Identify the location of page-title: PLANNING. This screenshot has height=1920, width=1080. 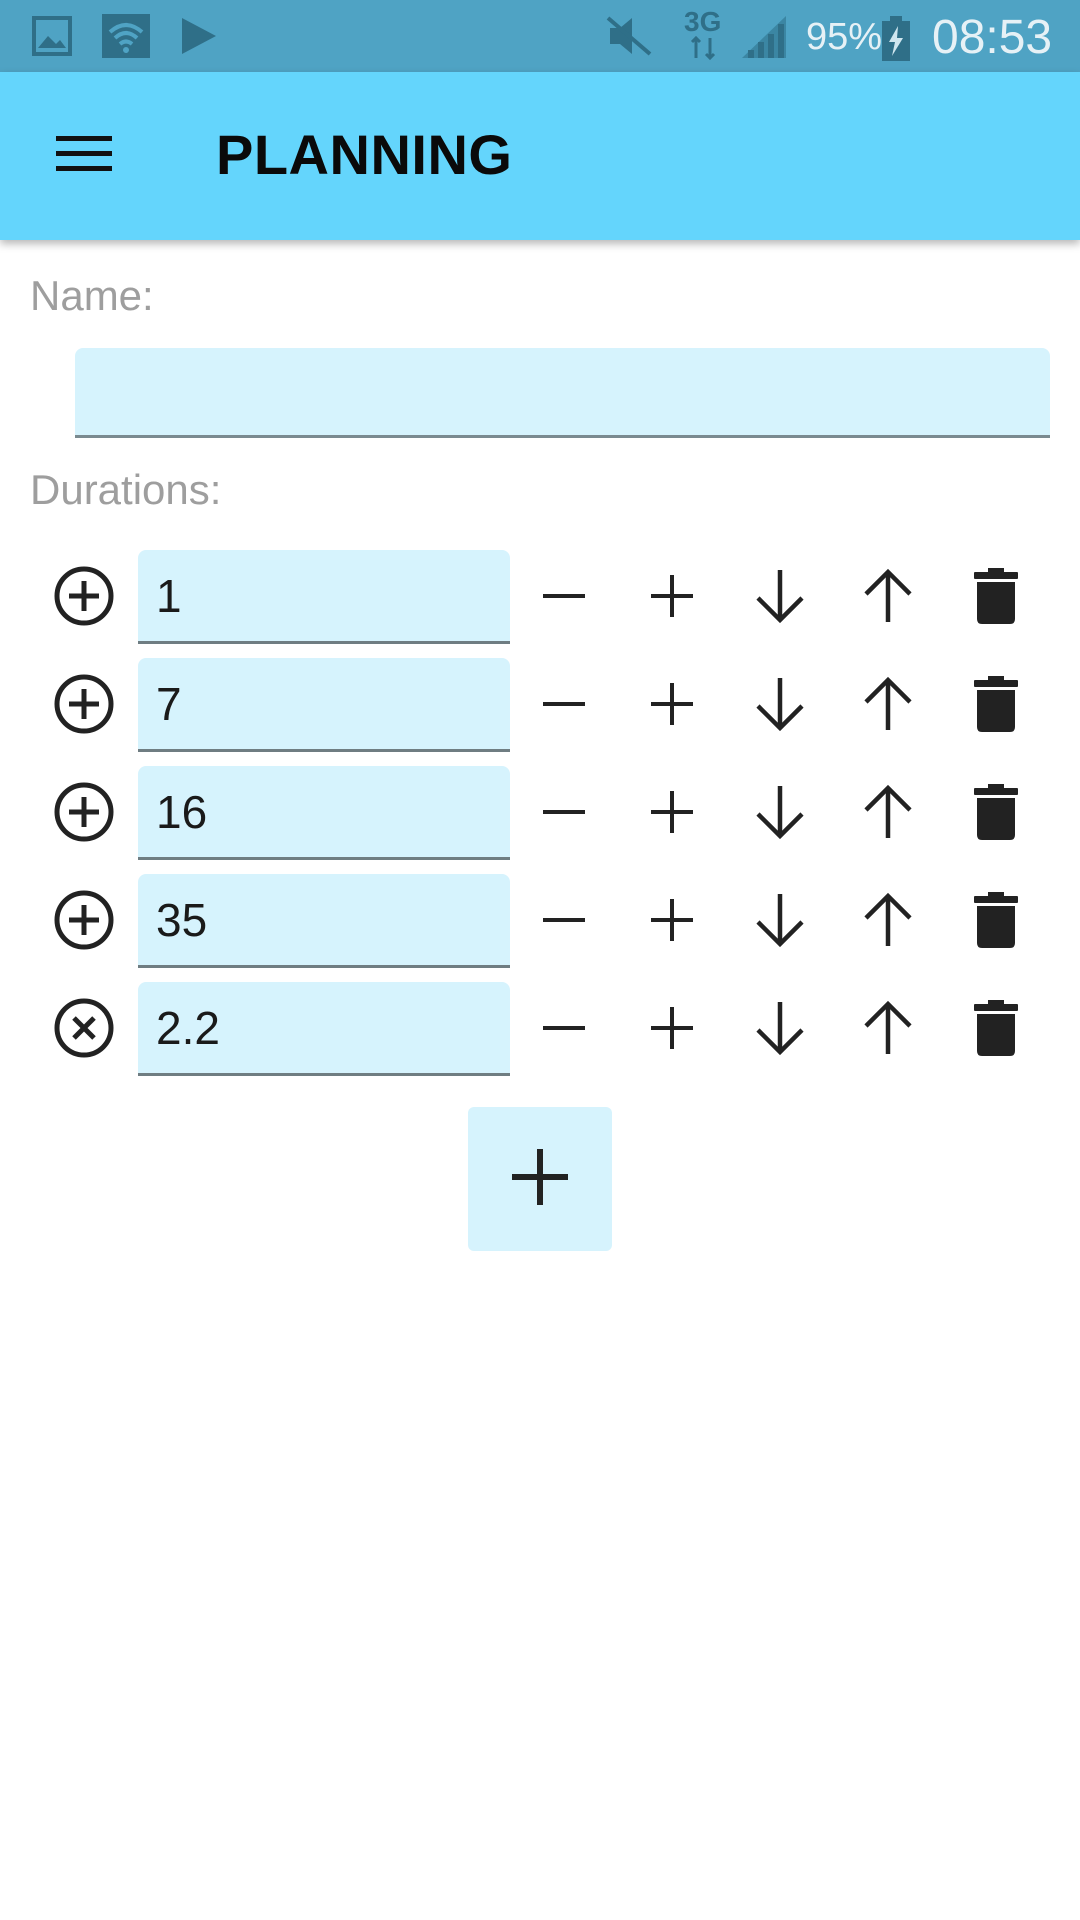
(364, 154).